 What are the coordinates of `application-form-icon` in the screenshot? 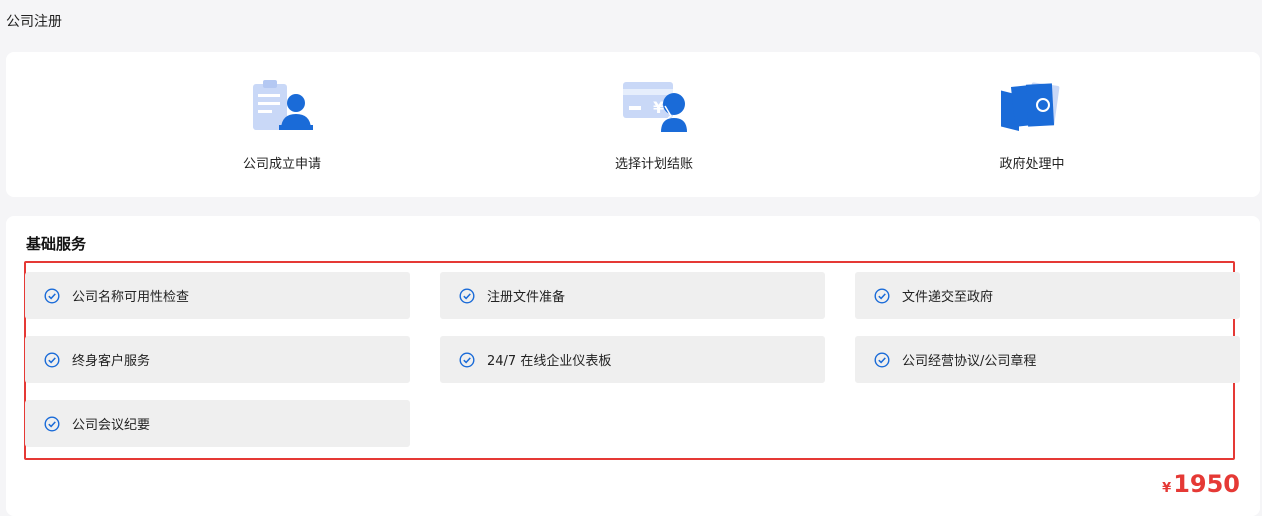 It's located at (282, 108).